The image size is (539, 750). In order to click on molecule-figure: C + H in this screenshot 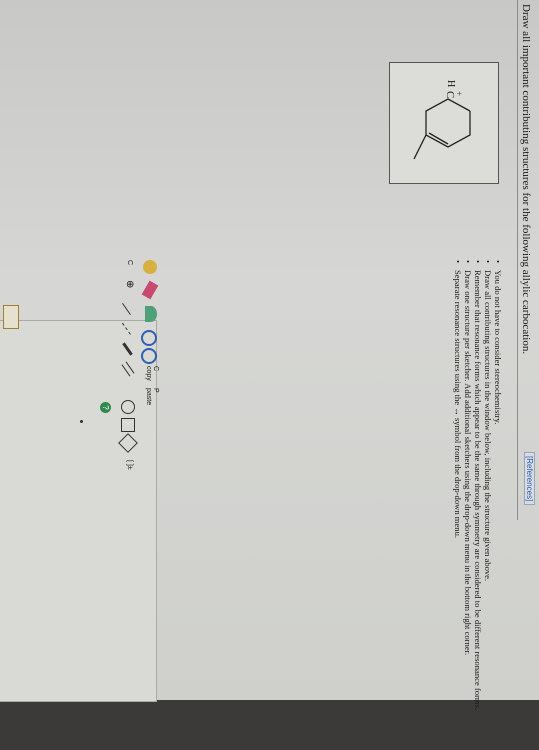, I will do `click(444, 123)`.